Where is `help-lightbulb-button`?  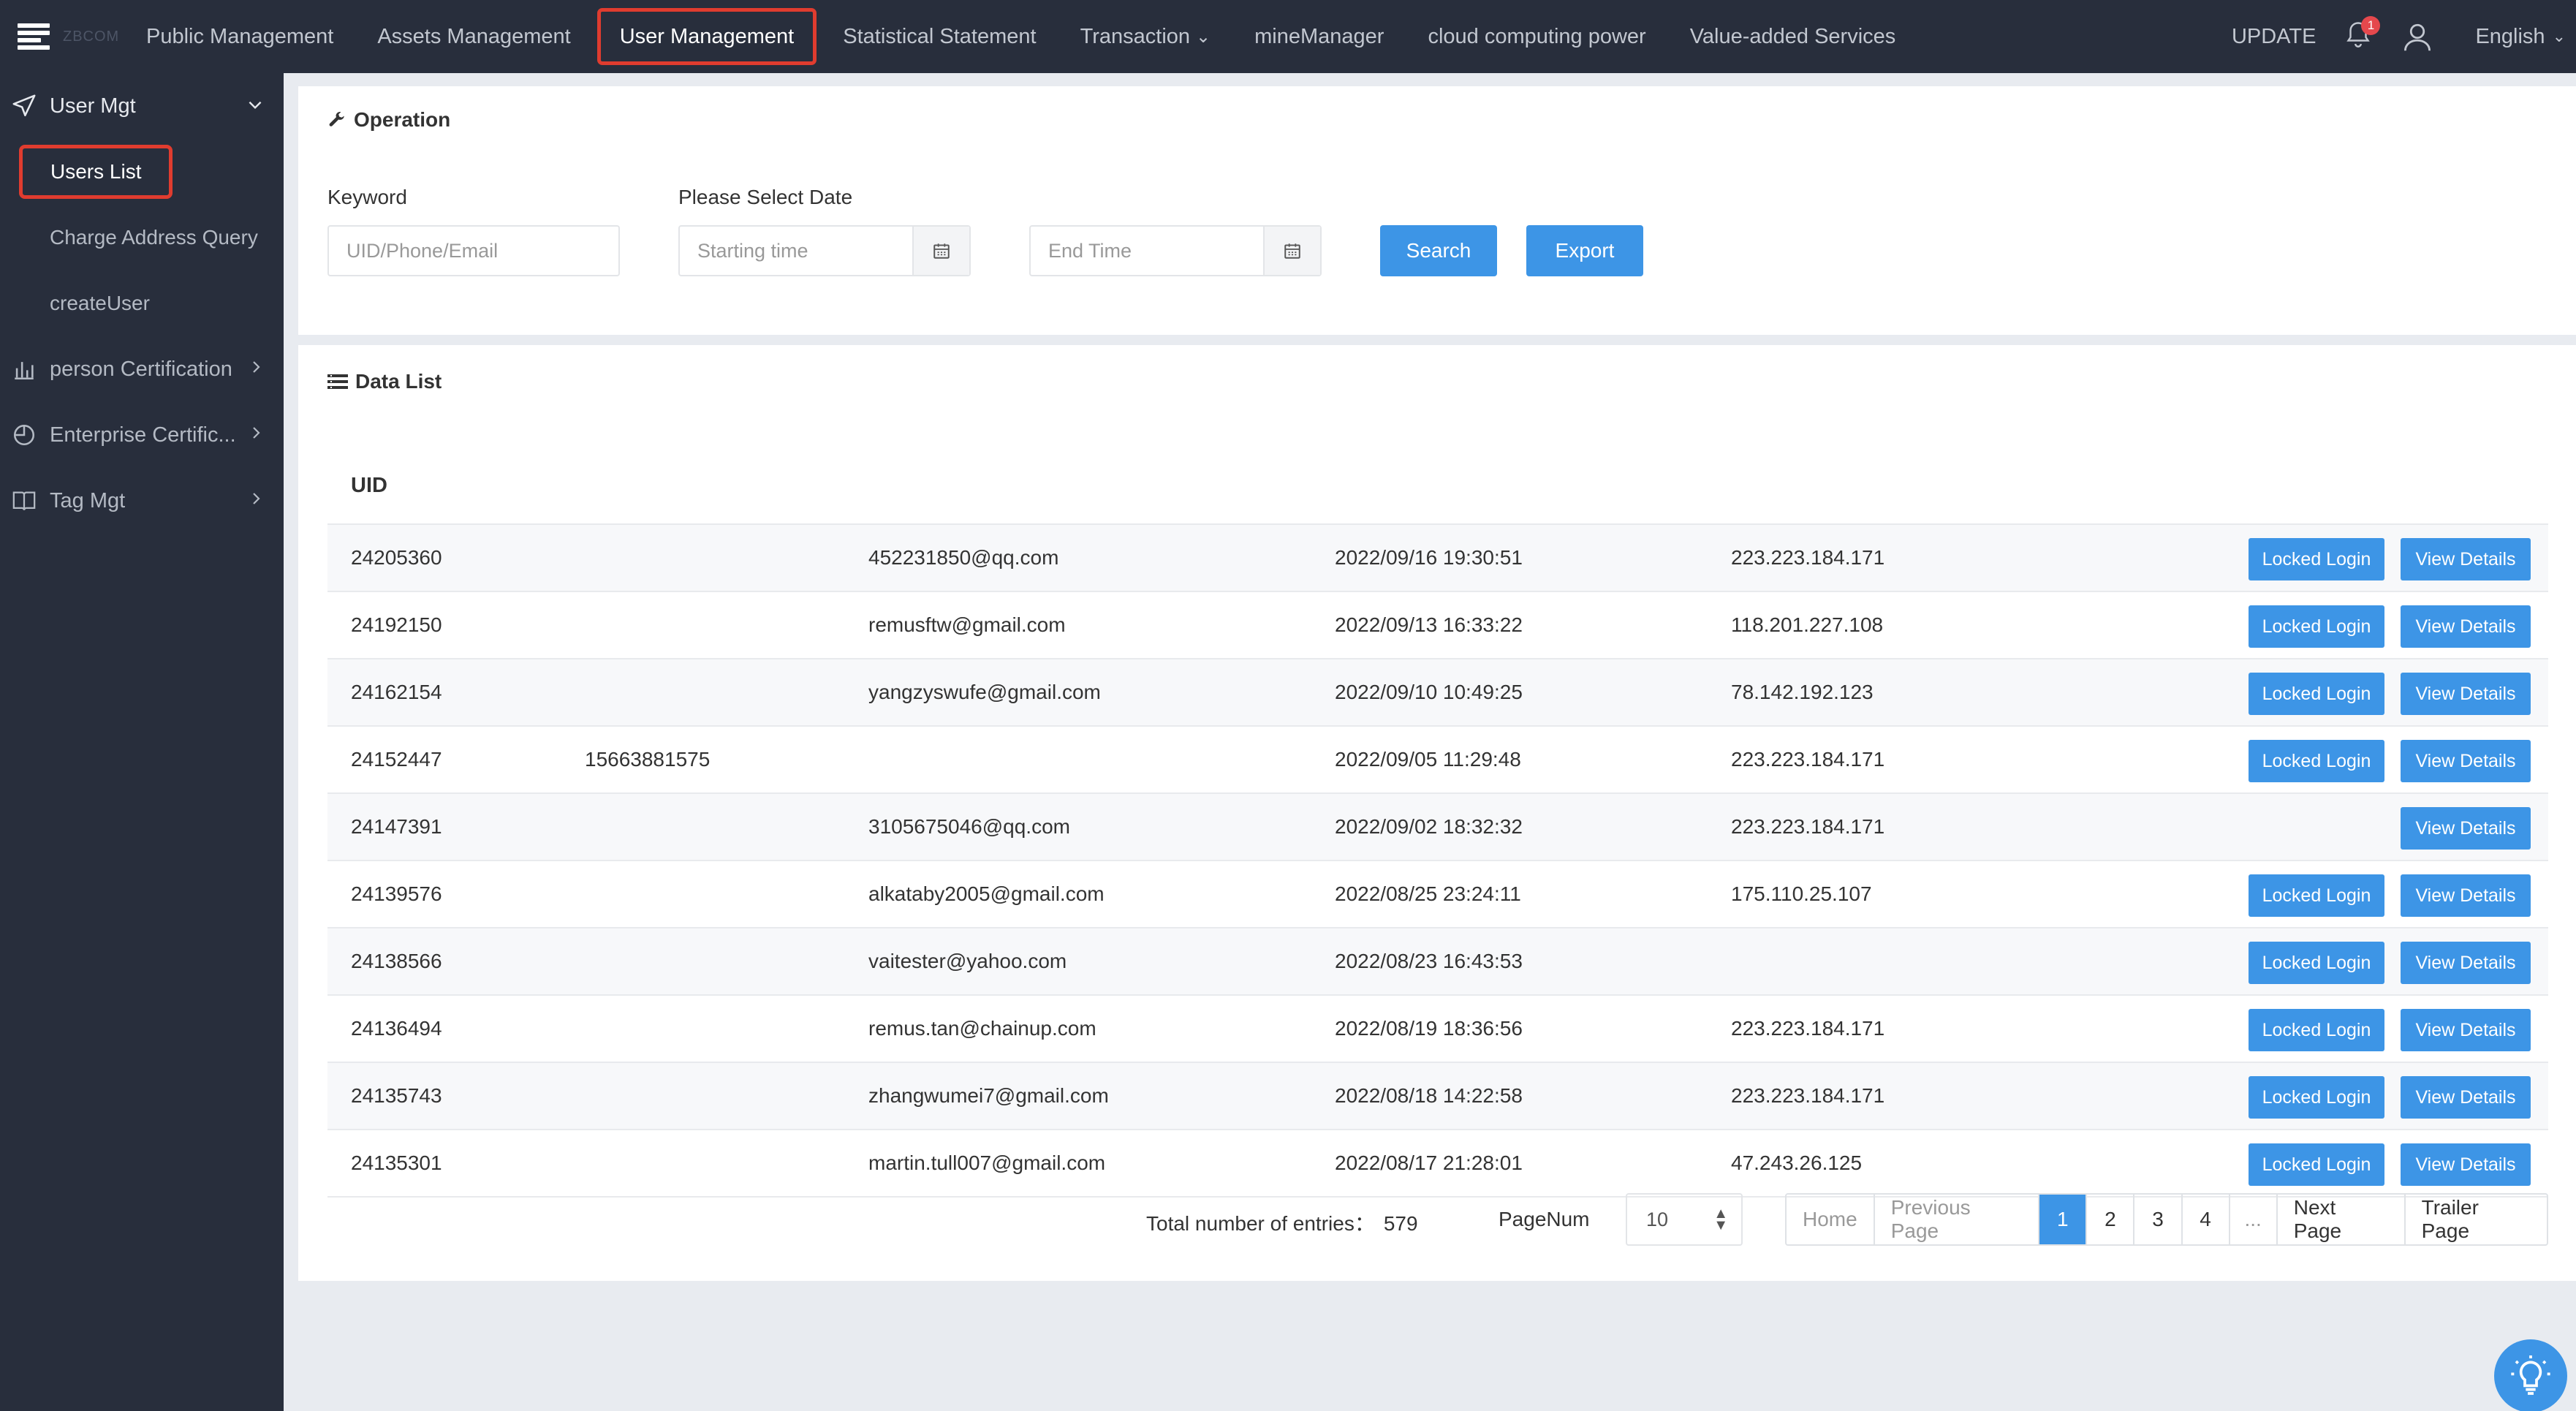 help-lightbulb-button is located at coordinates (2530, 1375).